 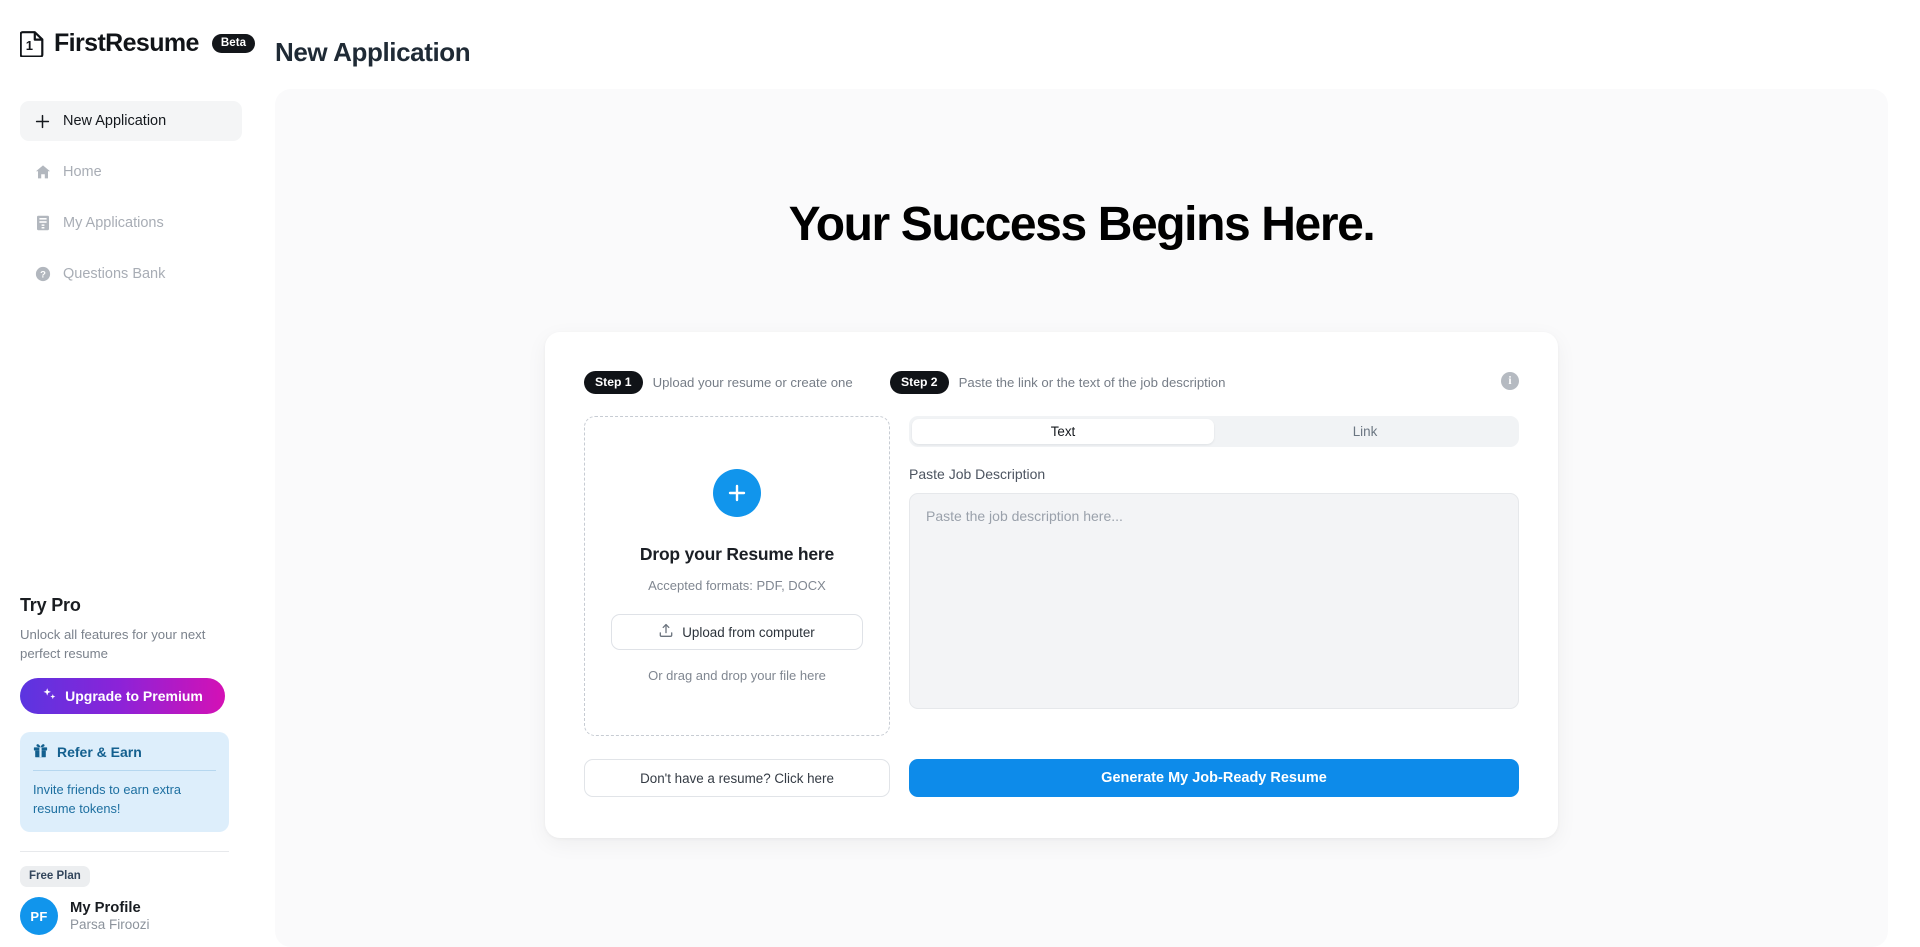 I want to click on document-one-icon: 1, so click(x=32, y=44).